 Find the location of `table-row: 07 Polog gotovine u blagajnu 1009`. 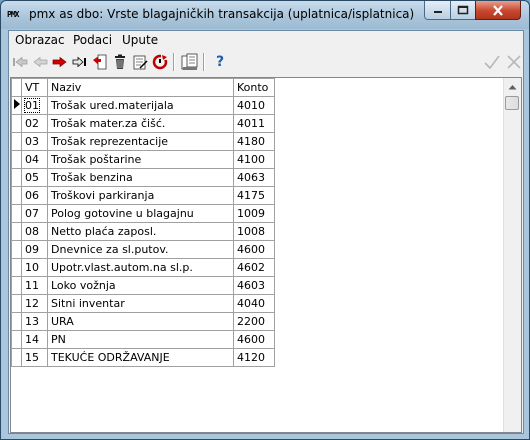

table-row: 07 Polog gotovine u blagajnu 1009 is located at coordinates (143, 213).